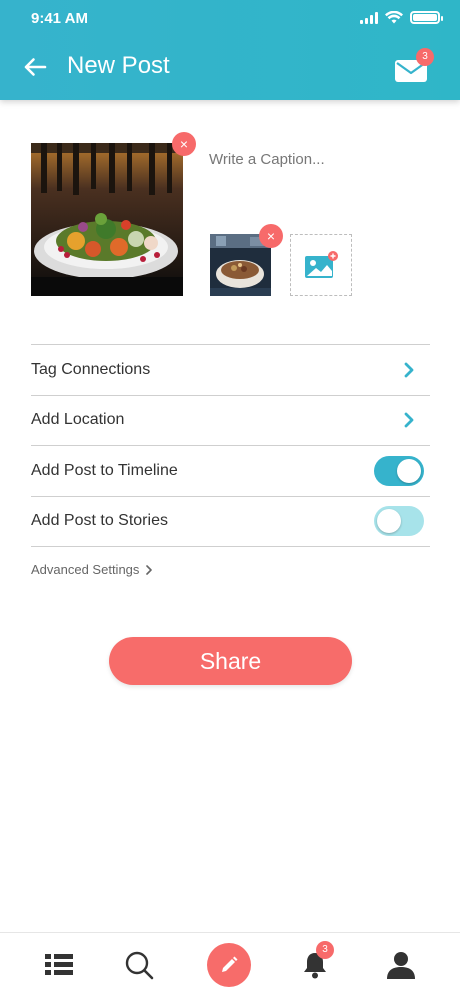 The height and width of the screenshot is (996, 460). What do you see at coordinates (230, 19) in the screenshot?
I see `status-bar: 9:41 AM` at bounding box center [230, 19].